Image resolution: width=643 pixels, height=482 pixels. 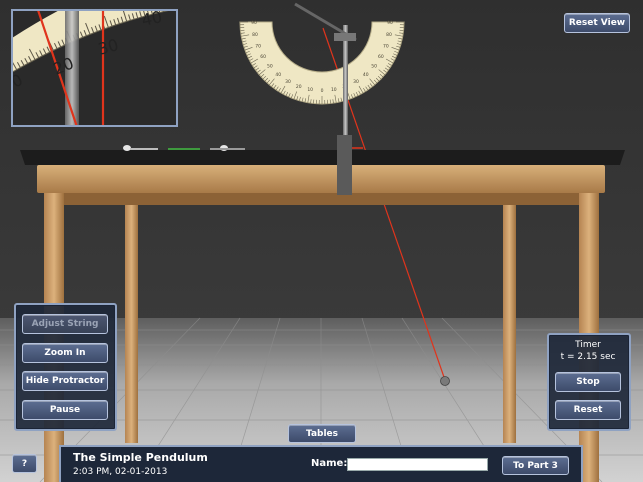 What do you see at coordinates (535, 465) in the screenshot?
I see `to-part-3-button: To Part 3` at bounding box center [535, 465].